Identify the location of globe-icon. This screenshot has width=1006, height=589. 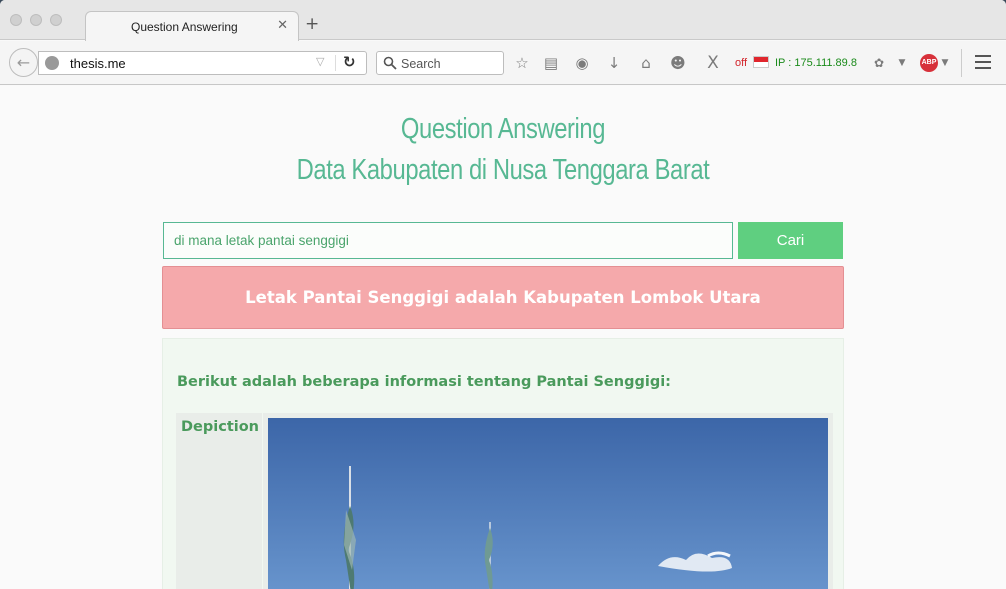
(52, 63).